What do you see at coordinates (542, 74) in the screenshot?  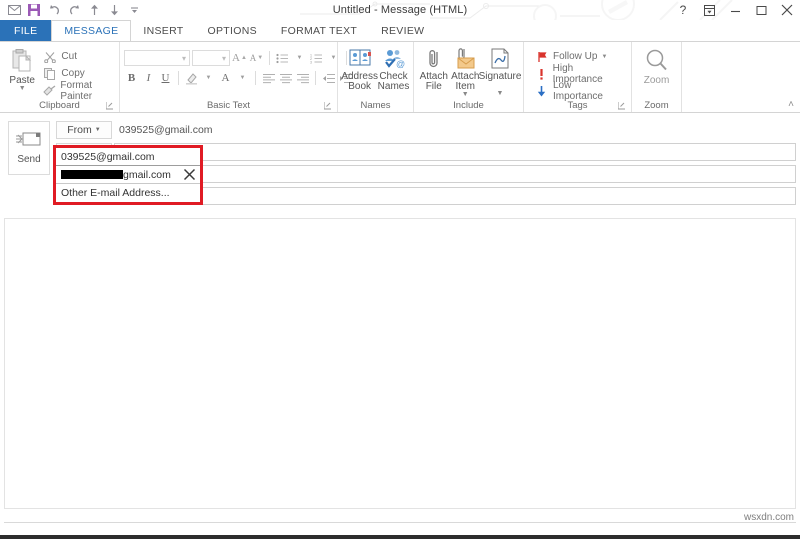 I see `exclamation-icon` at bounding box center [542, 74].